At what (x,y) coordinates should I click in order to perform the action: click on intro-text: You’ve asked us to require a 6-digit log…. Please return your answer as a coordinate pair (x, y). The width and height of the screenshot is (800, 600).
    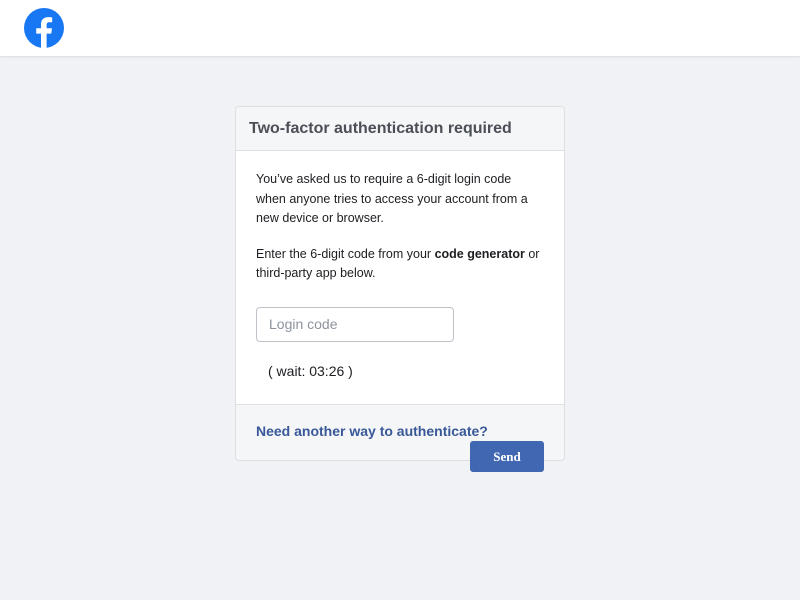
    Looking at the image, I should click on (392, 198).